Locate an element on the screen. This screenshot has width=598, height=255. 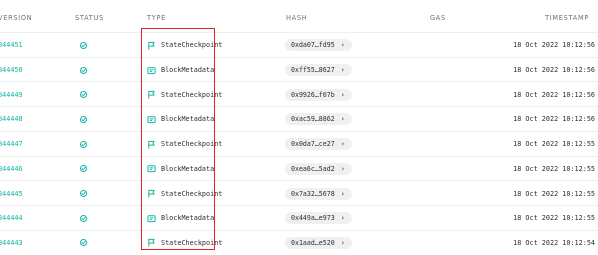
hash-pill-button: 0x7a32…5678 › is located at coordinates (318, 193).